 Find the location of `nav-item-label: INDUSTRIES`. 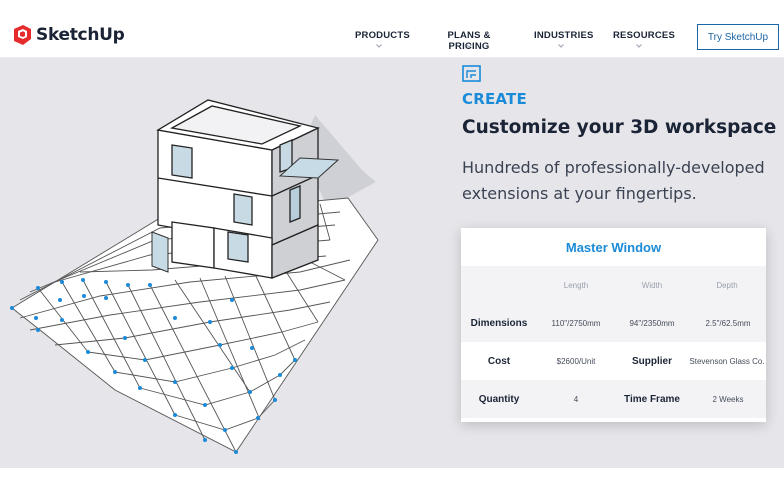

nav-item-label: INDUSTRIES is located at coordinates (564, 35).